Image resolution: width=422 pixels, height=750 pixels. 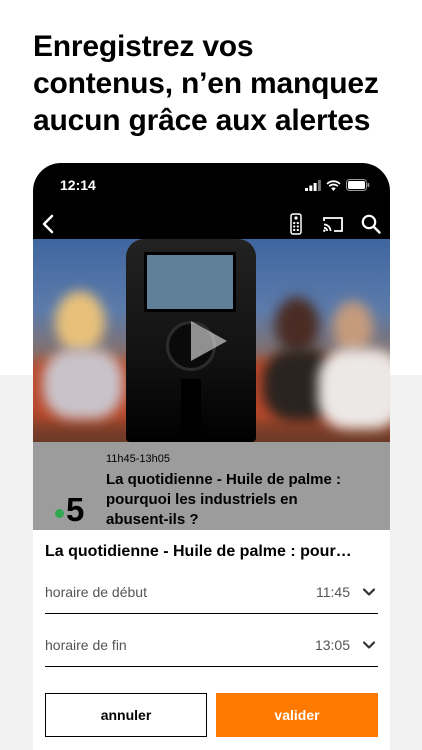 I want to click on wifi-icon, so click(x=333, y=185).